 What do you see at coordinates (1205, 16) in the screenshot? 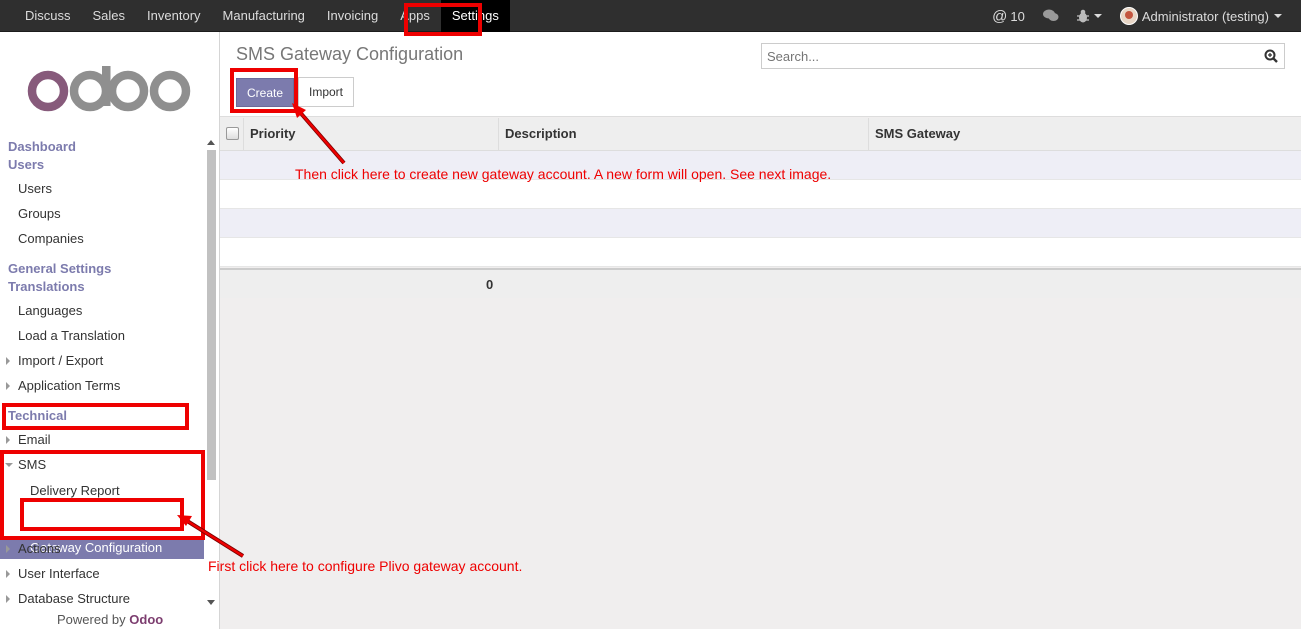
I see `user-name: Administrator (testing)` at bounding box center [1205, 16].